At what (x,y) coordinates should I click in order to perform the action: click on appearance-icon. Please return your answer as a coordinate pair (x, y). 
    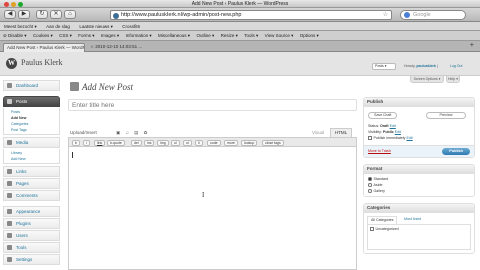
    Looking at the image, I should click on (9, 211).